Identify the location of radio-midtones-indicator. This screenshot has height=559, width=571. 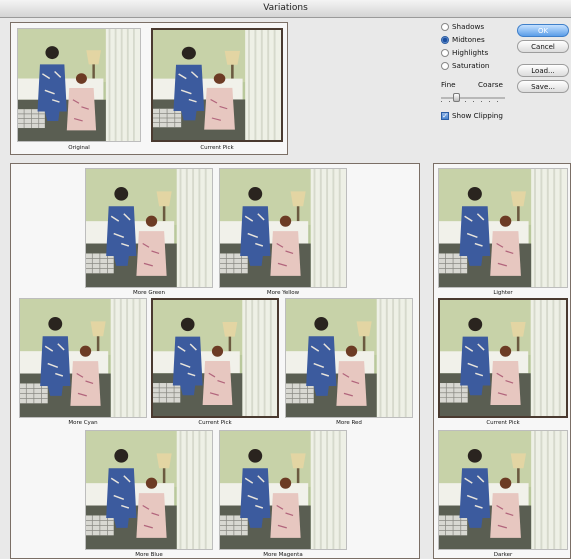
(445, 39).